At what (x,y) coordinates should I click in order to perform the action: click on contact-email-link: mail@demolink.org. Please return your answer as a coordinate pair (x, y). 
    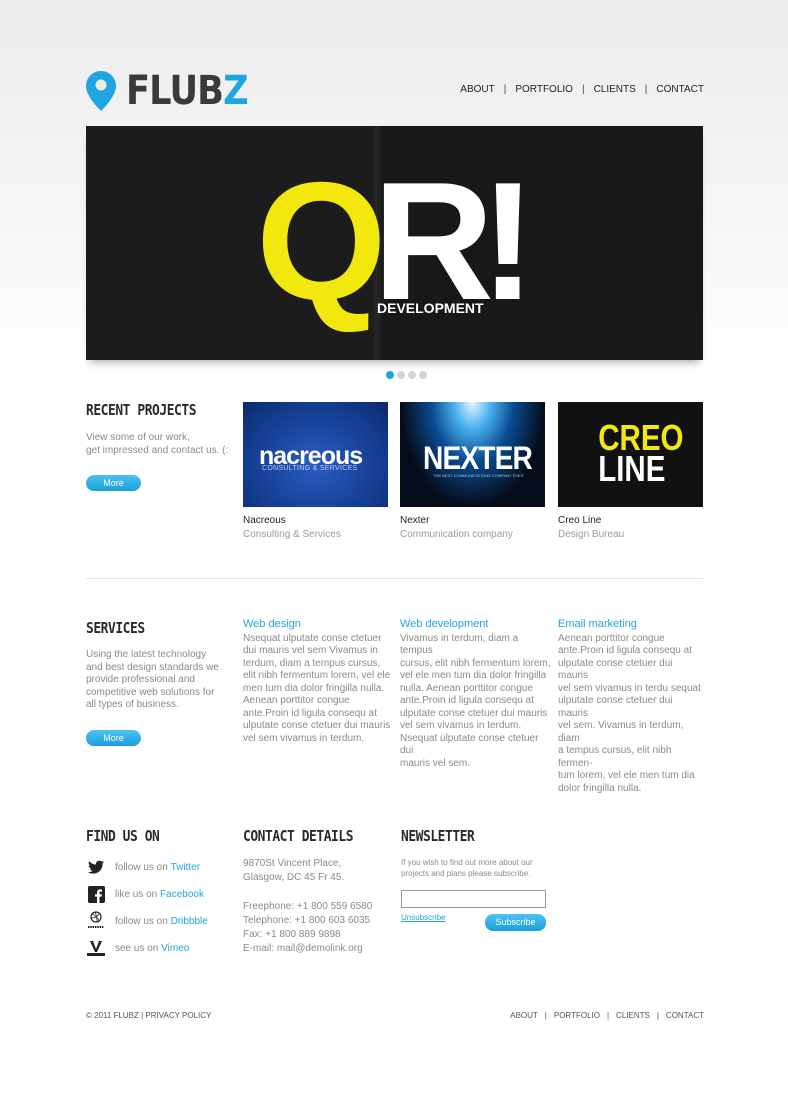
    Looking at the image, I should click on (320, 948).